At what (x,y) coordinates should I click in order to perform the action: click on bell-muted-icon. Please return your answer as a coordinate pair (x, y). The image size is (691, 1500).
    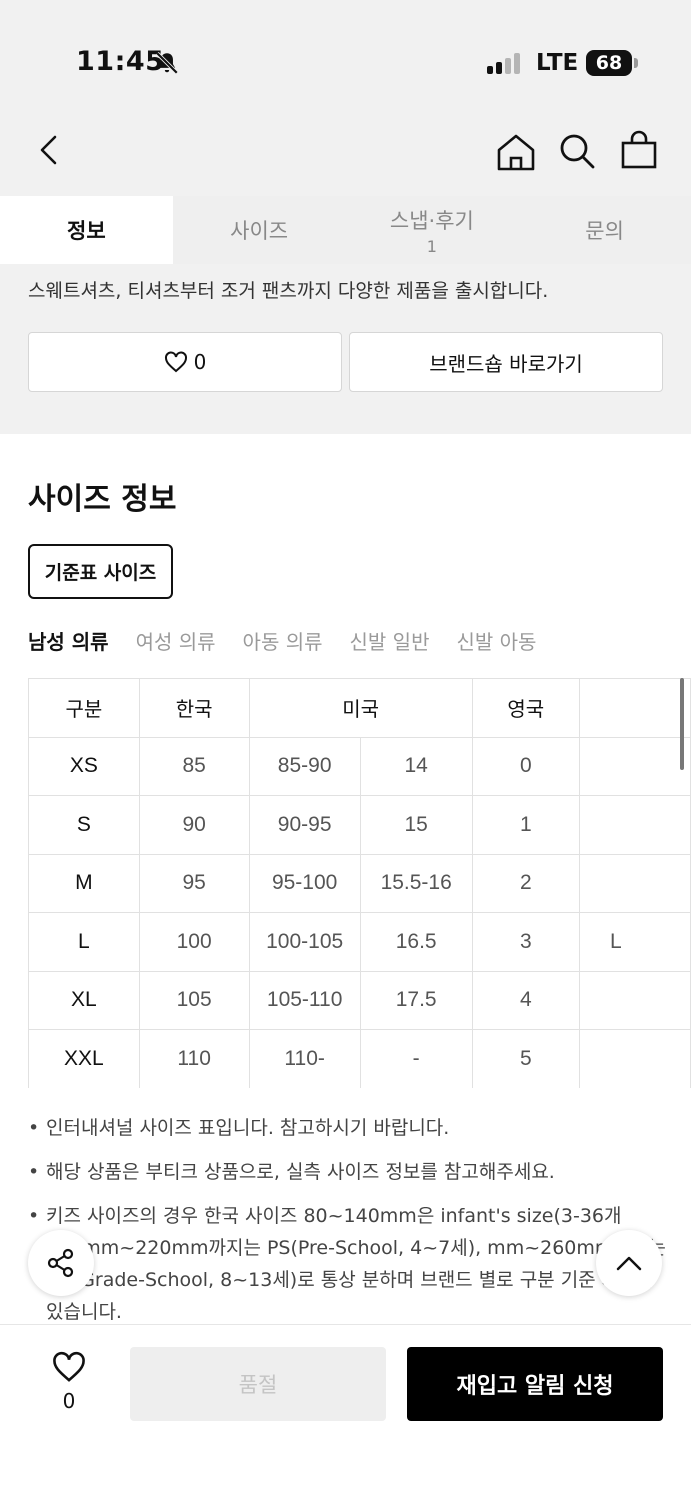
    Looking at the image, I should click on (167, 63).